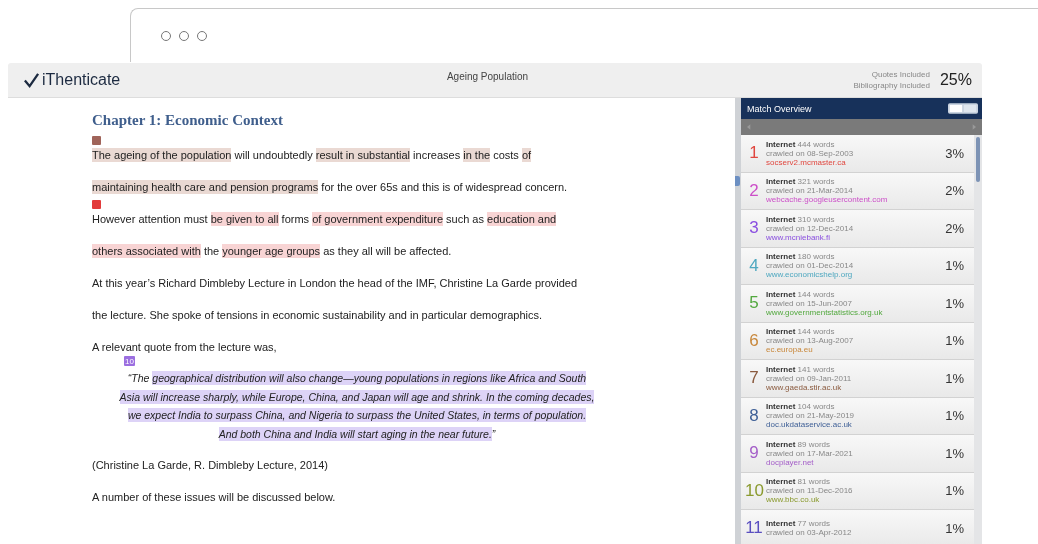 Image resolution: width=1038 pixels, height=544 pixels. Describe the element at coordinates (801, 407) in the screenshot. I see `source-type: Internet 104 words` at that location.